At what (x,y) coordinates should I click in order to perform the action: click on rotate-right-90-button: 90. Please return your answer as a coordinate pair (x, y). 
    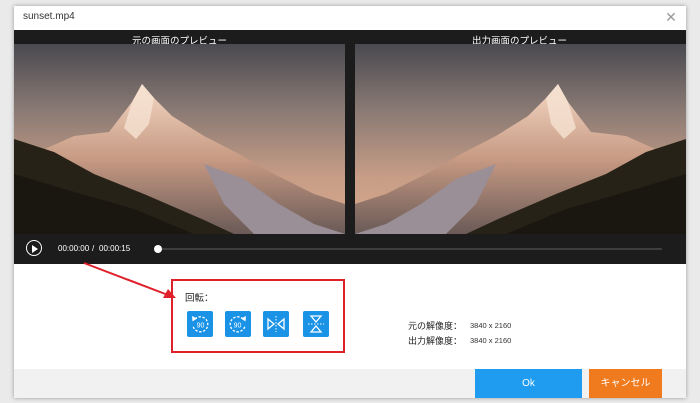
    Looking at the image, I should click on (238, 324).